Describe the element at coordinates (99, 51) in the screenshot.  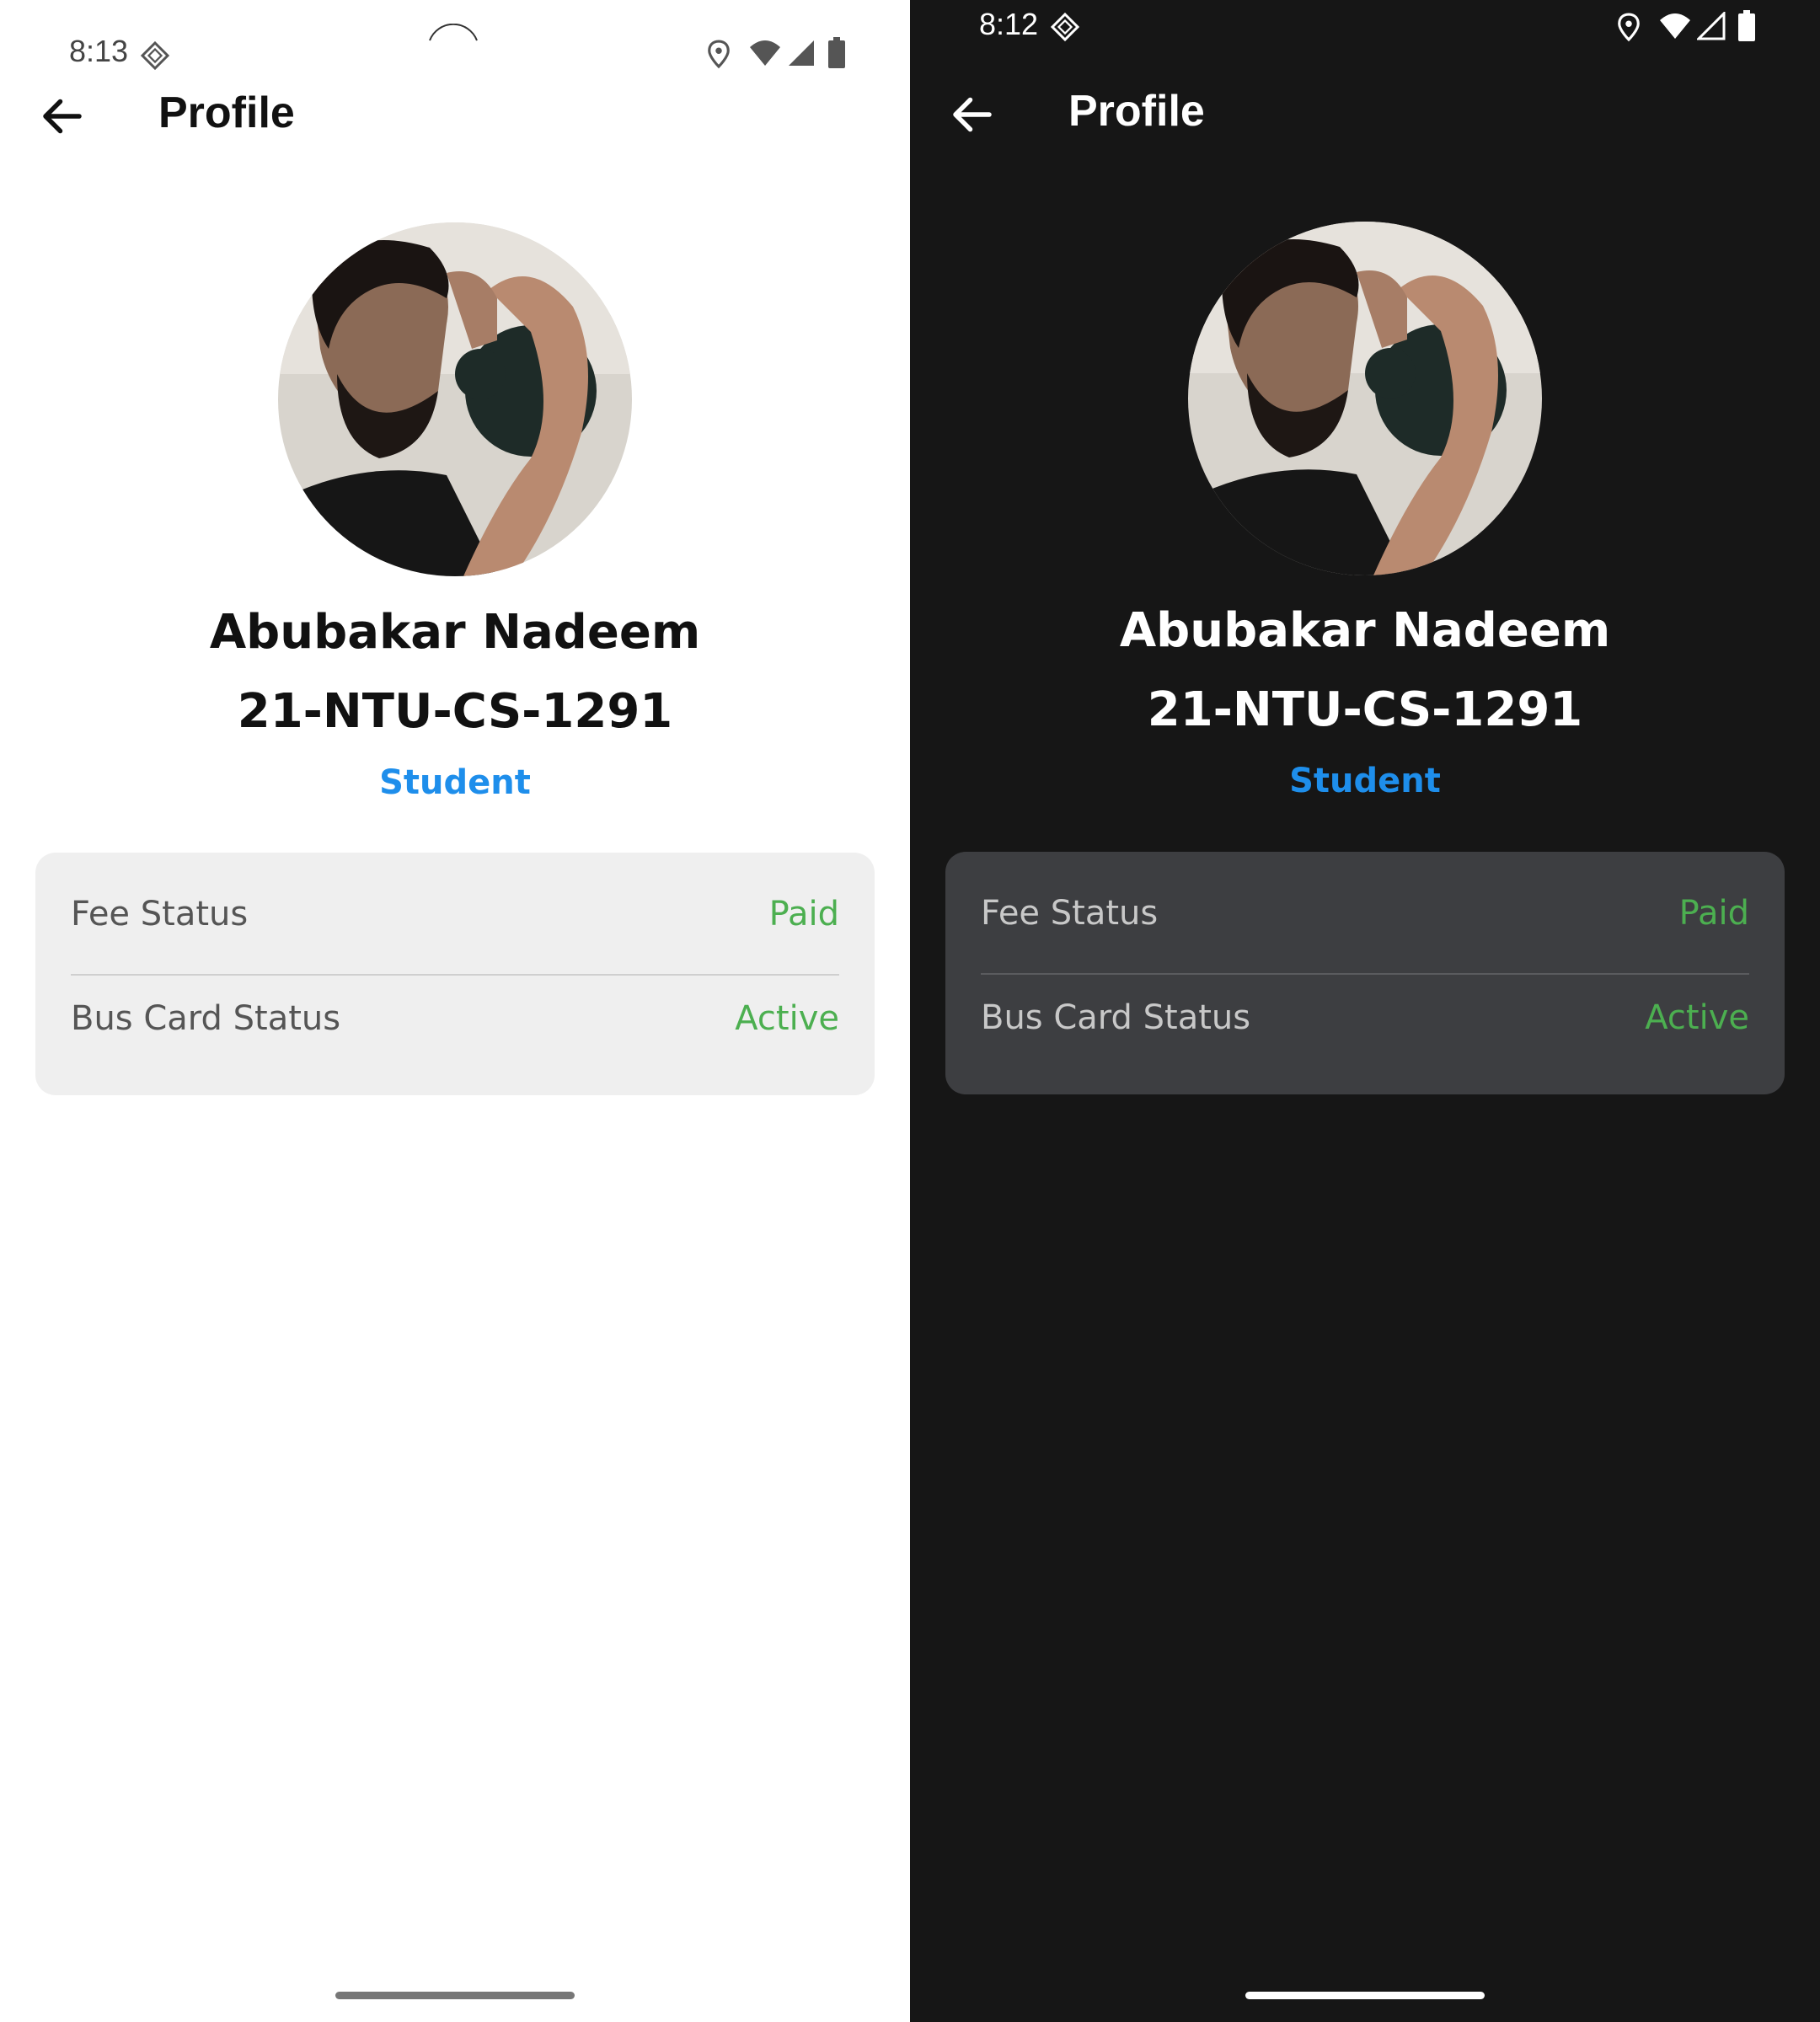
I see `status-time: 8:13` at that location.